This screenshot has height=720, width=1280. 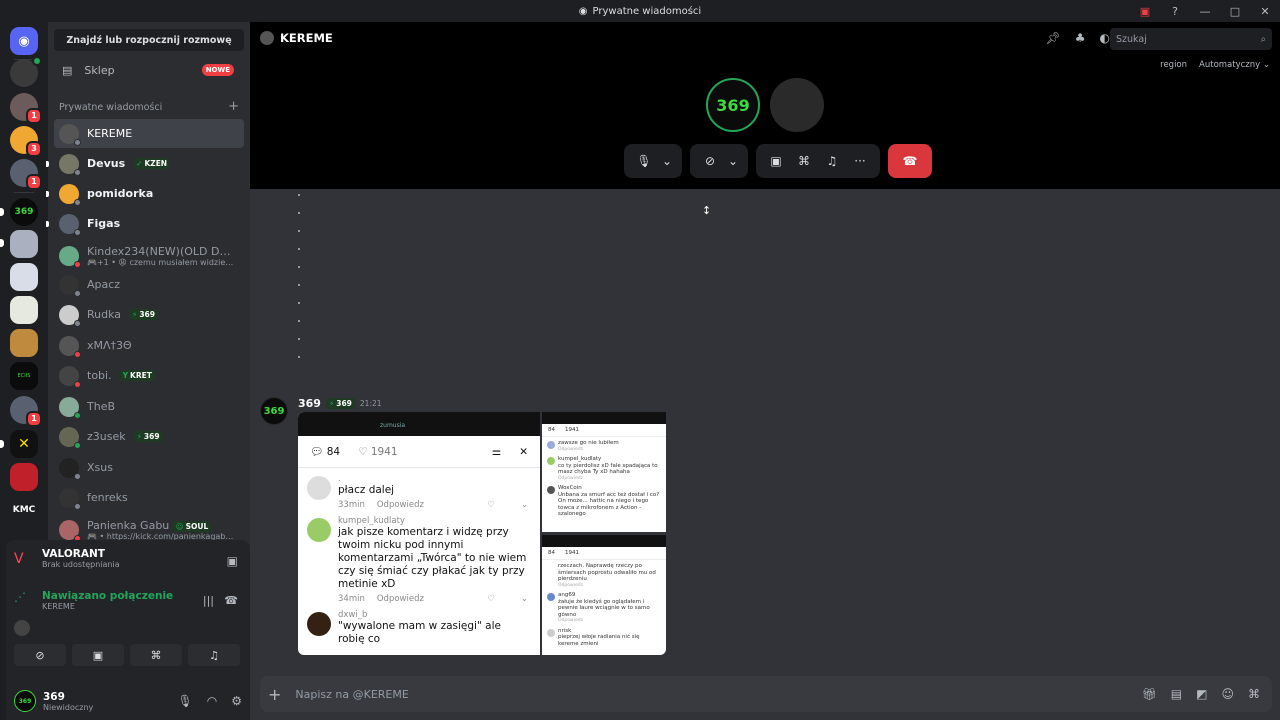 I want to click on call-participant-kereme, so click(x=797, y=105).